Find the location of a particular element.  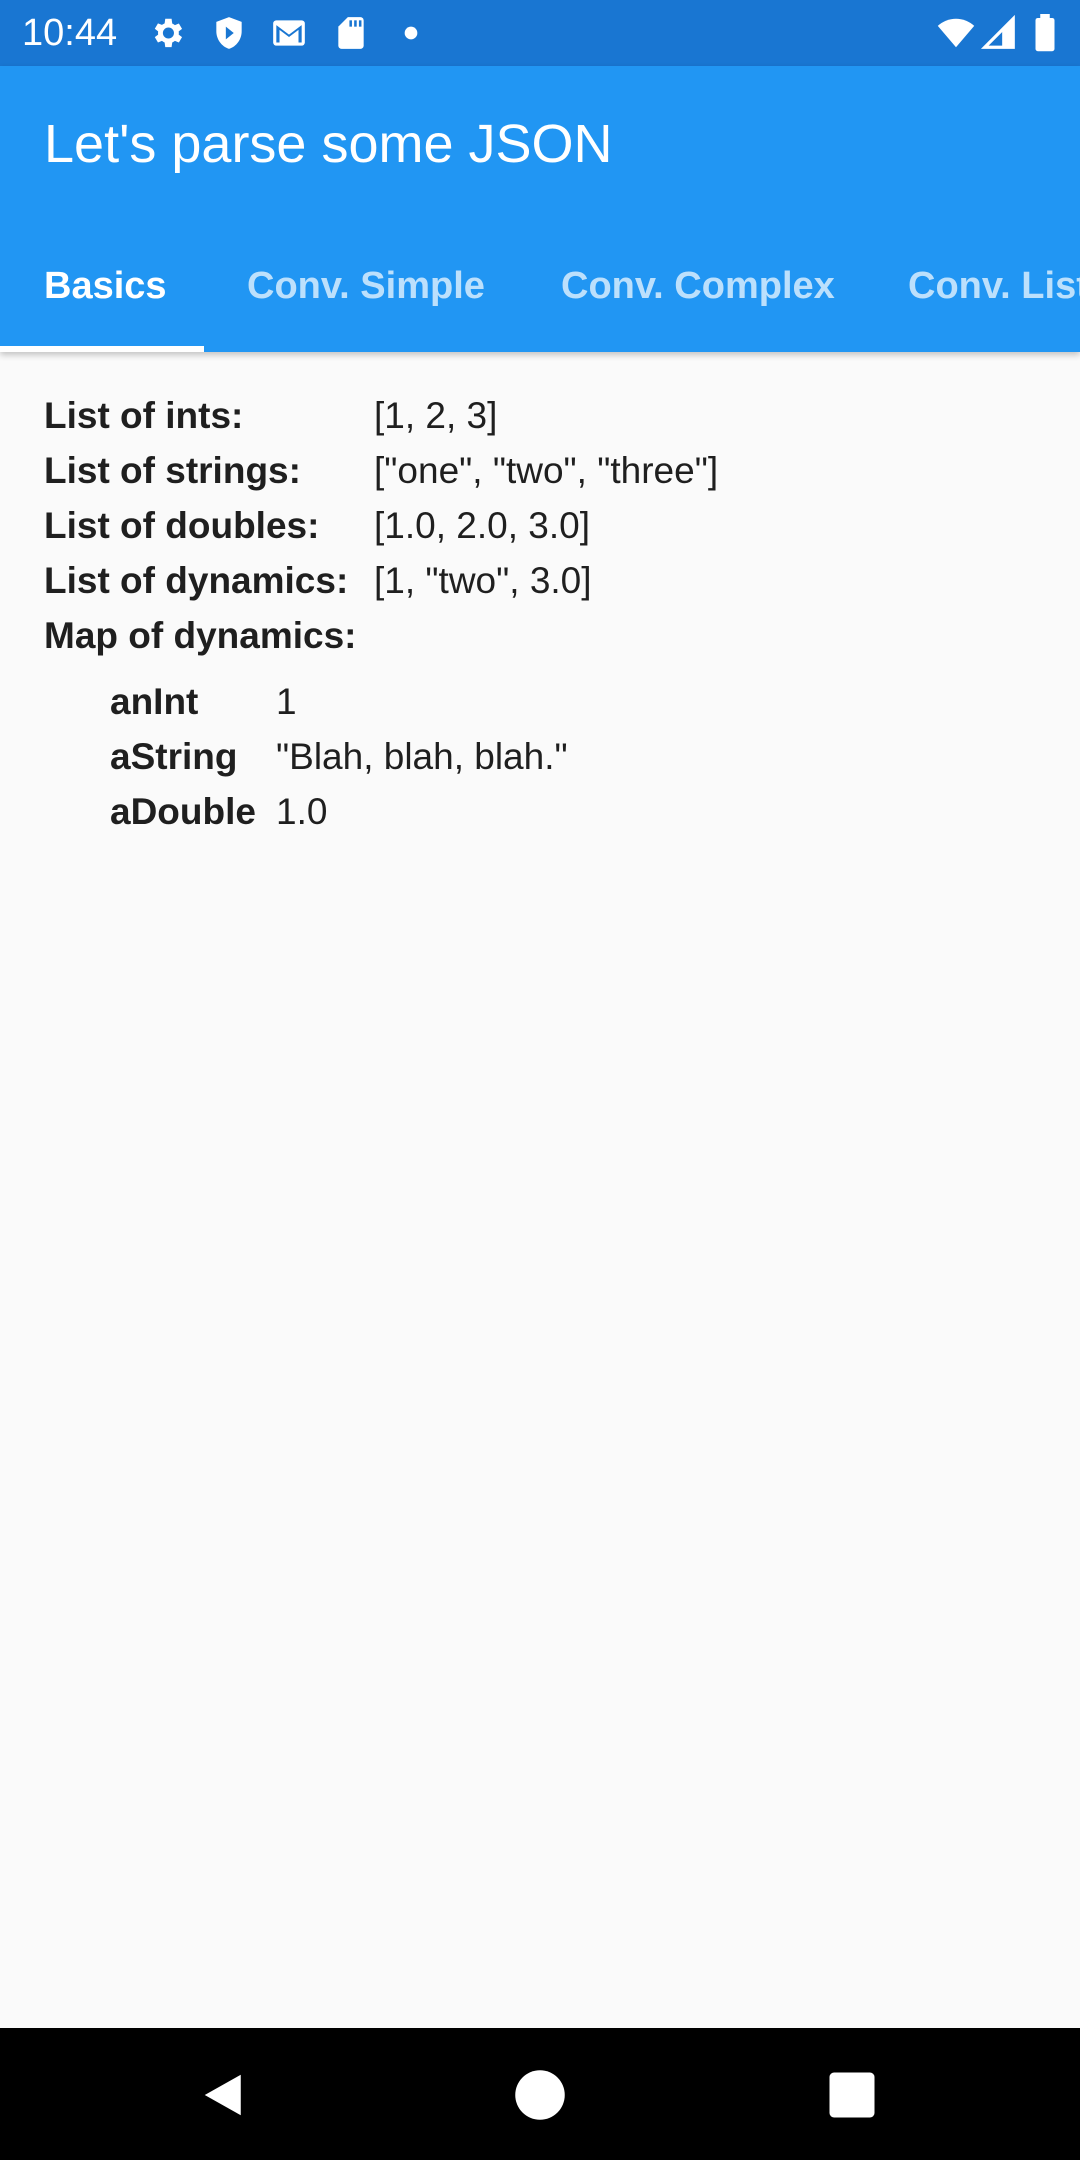

row-key: List of dynamics: is located at coordinates (196, 580).